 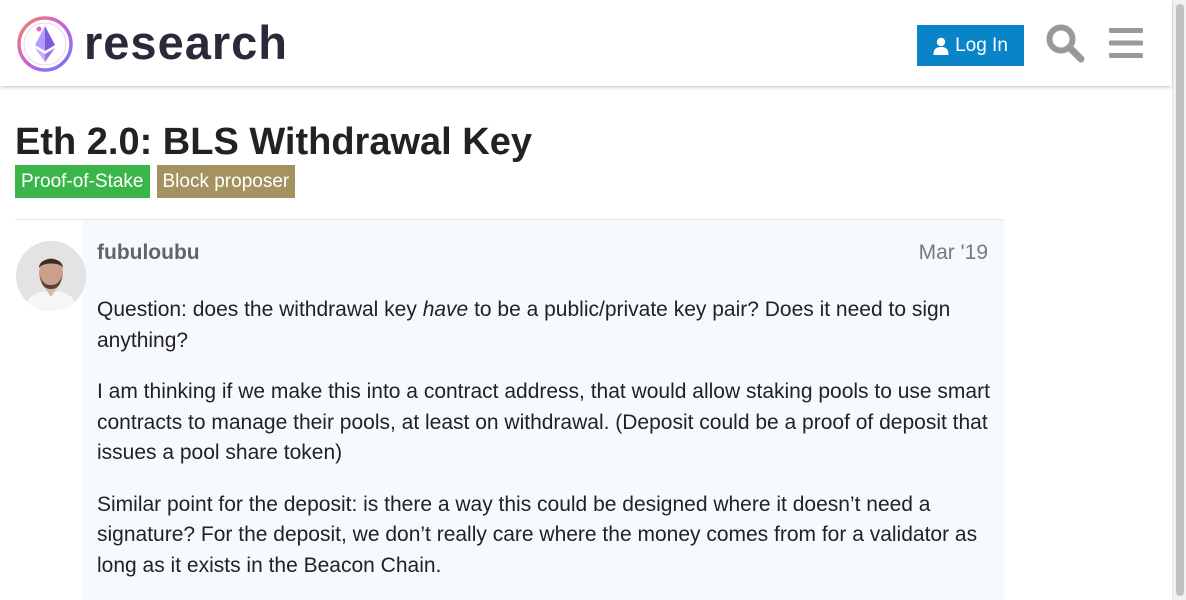 What do you see at coordinates (45, 44) in the screenshot?
I see `ethereum-research-logo-icon` at bounding box center [45, 44].